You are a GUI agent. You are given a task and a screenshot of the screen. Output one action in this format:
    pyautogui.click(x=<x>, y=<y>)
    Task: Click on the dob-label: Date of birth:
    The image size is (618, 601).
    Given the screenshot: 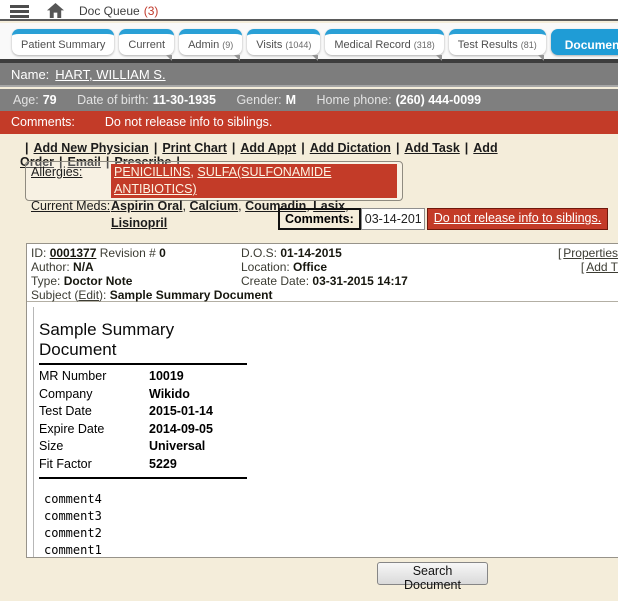 What is the action you would take?
    pyautogui.click(x=113, y=100)
    